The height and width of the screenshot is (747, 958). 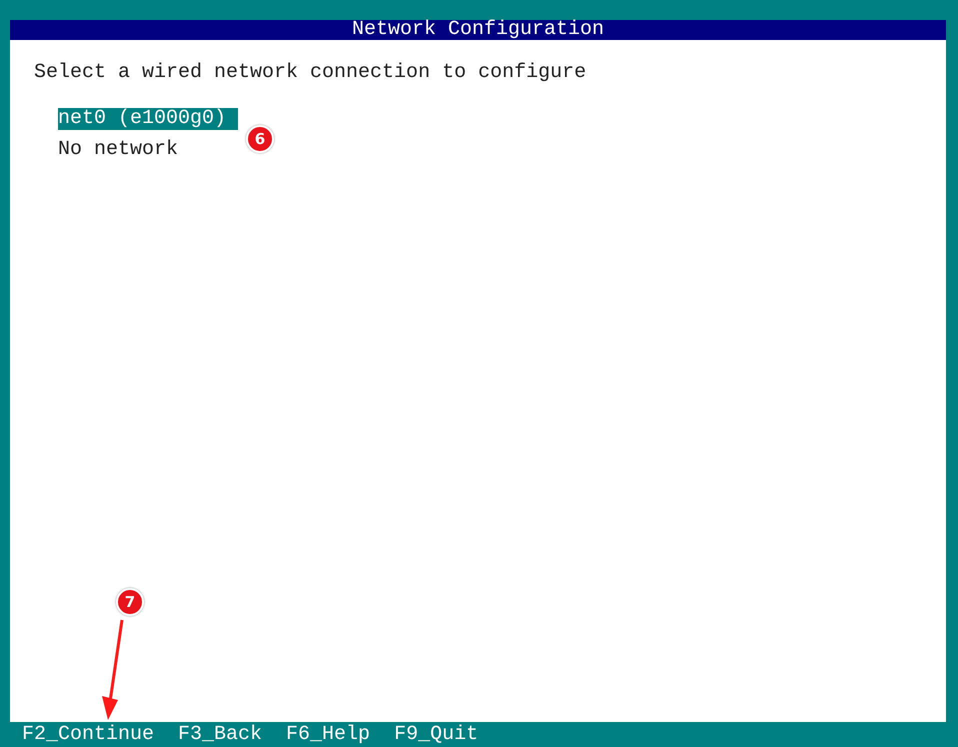 What do you see at coordinates (148, 119) in the screenshot?
I see `connection-item: net0 (e1000g0)` at bounding box center [148, 119].